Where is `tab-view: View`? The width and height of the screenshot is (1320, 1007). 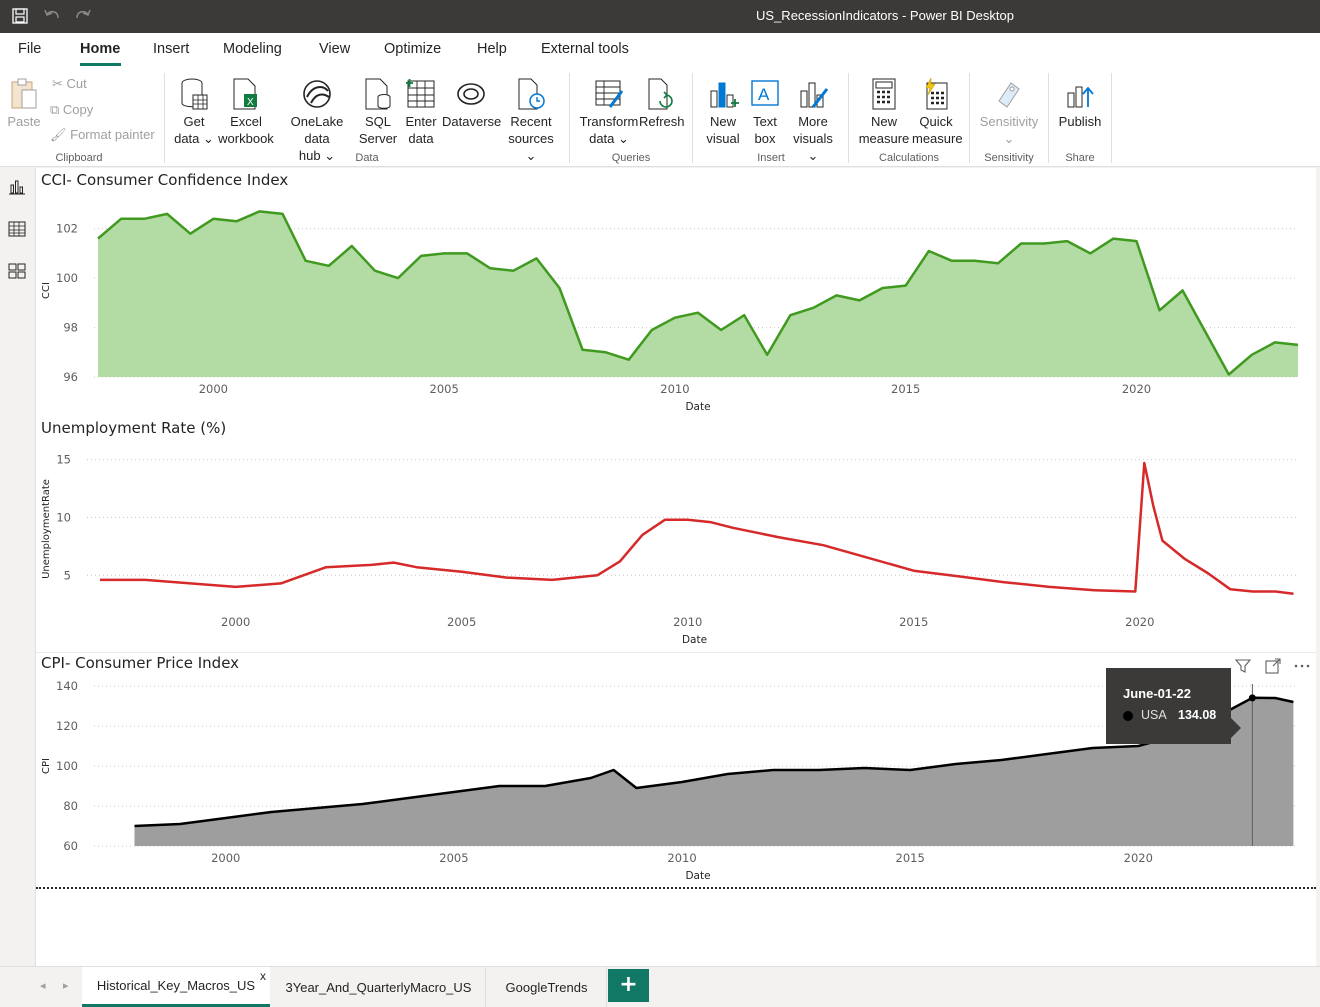
tab-view: View is located at coordinates (334, 49).